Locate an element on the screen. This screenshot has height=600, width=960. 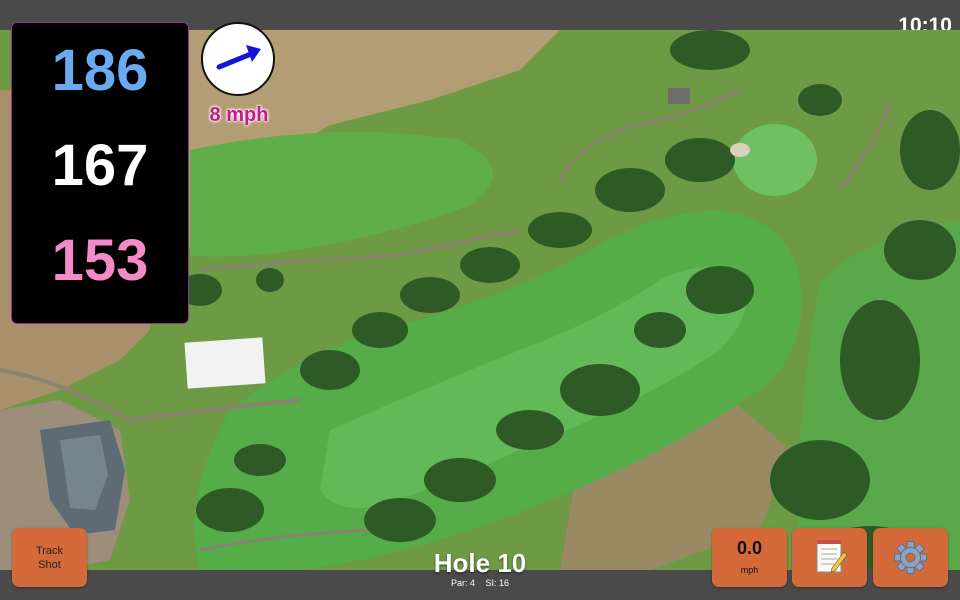
hole-info: Par: 4 SI: 16 is located at coordinates (480, 583).